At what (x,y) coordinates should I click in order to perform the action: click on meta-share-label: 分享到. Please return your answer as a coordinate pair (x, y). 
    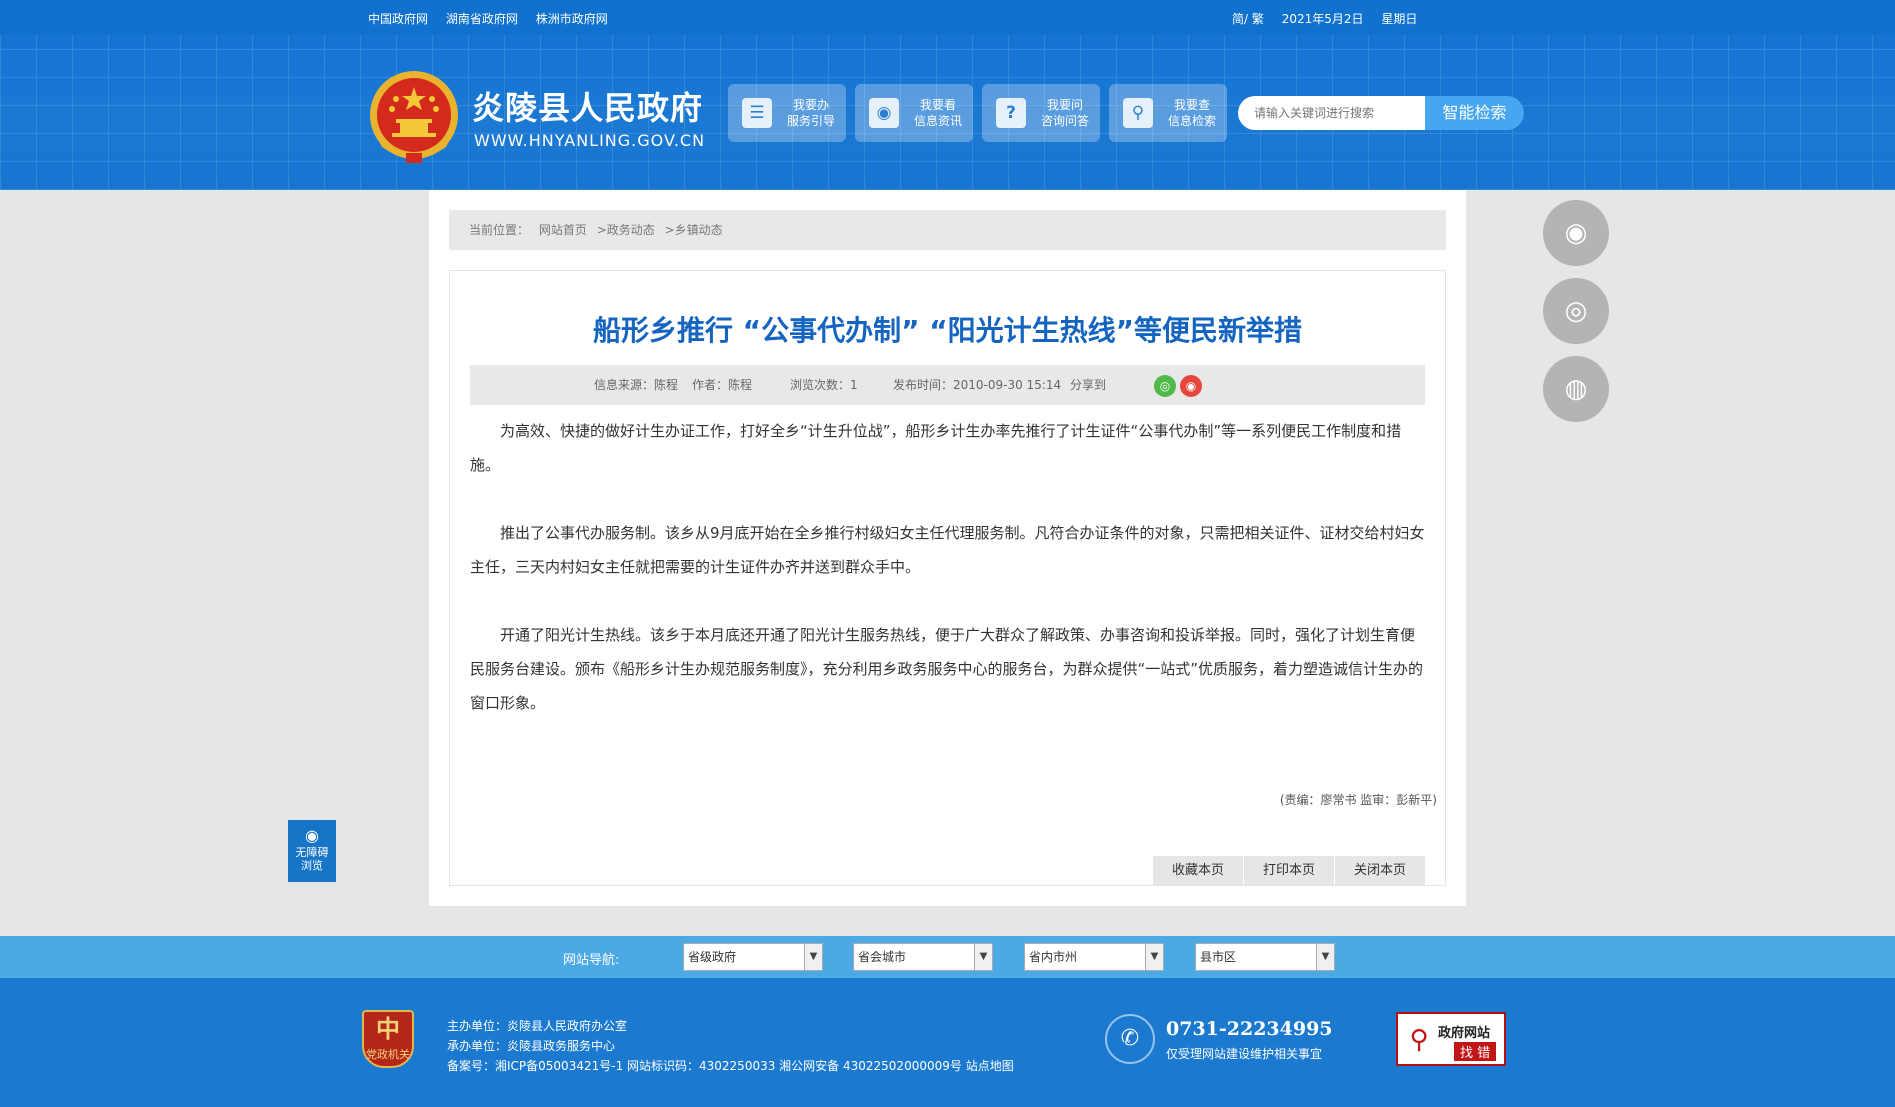
    Looking at the image, I should click on (1088, 385).